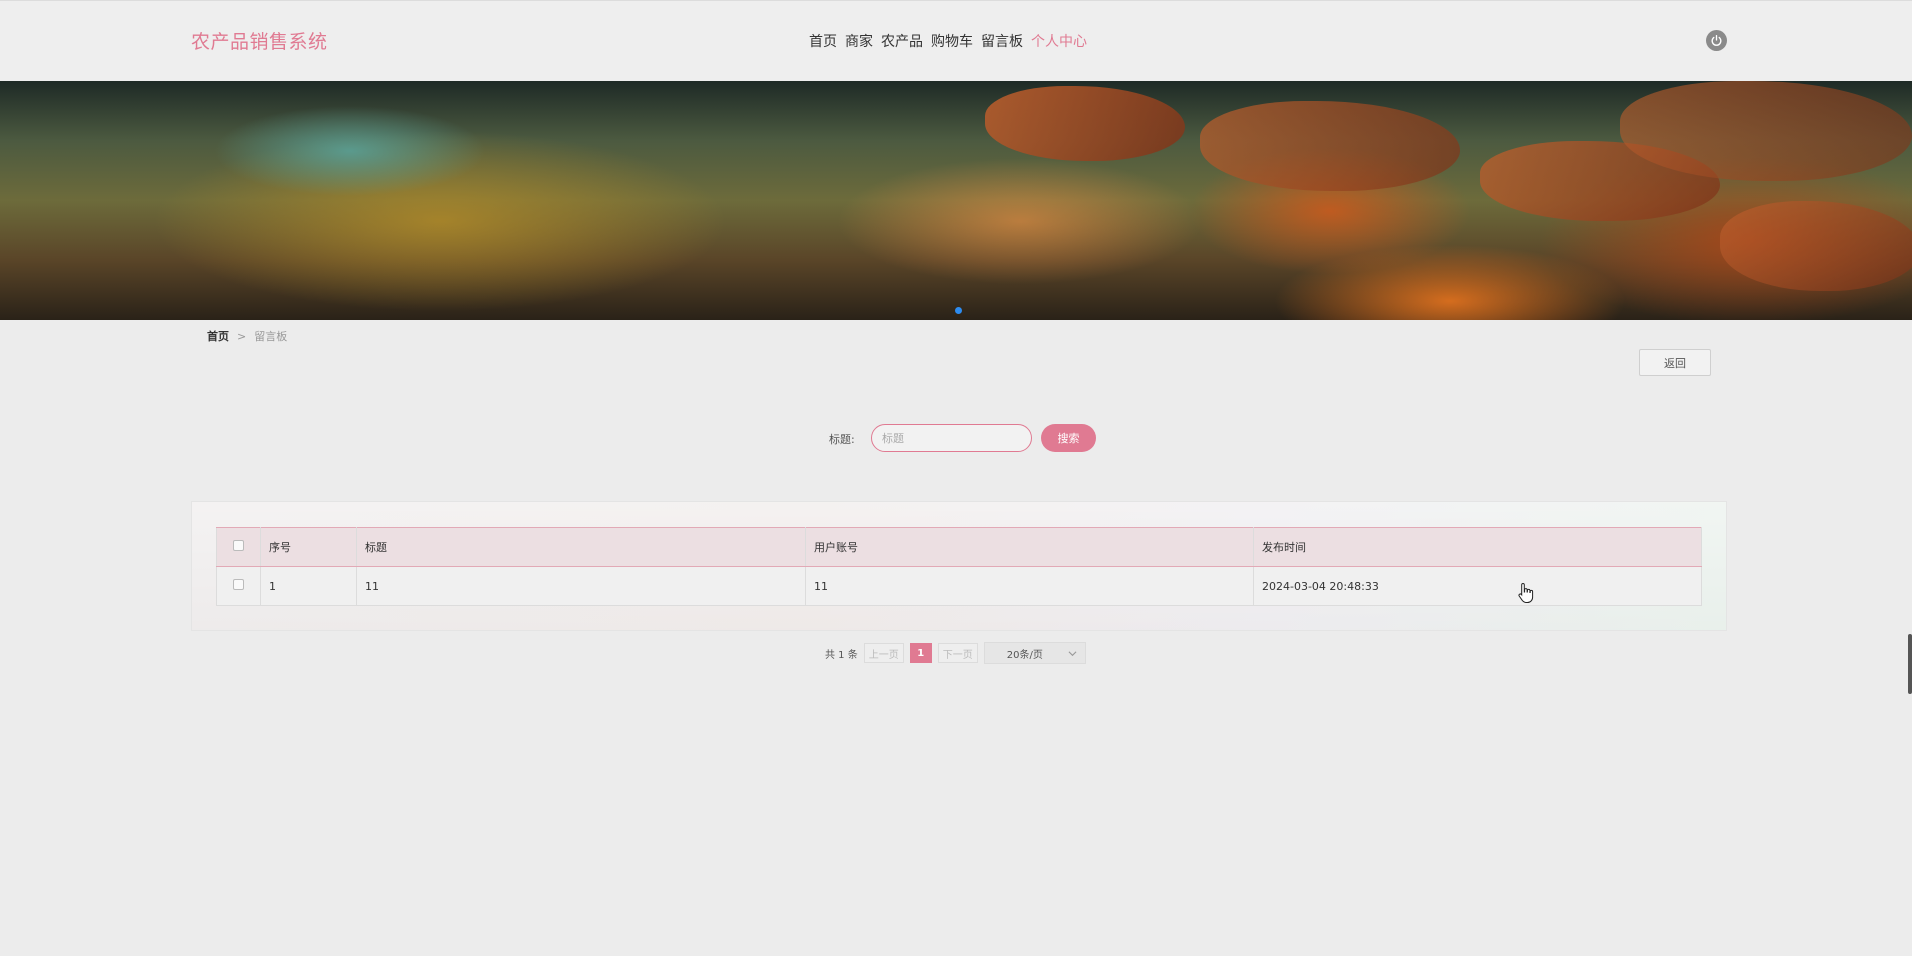 This screenshot has width=1912, height=956. Describe the element at coordinates (883, 653) in the screenshot. I see `prev-page-button: 上一页` at that location.